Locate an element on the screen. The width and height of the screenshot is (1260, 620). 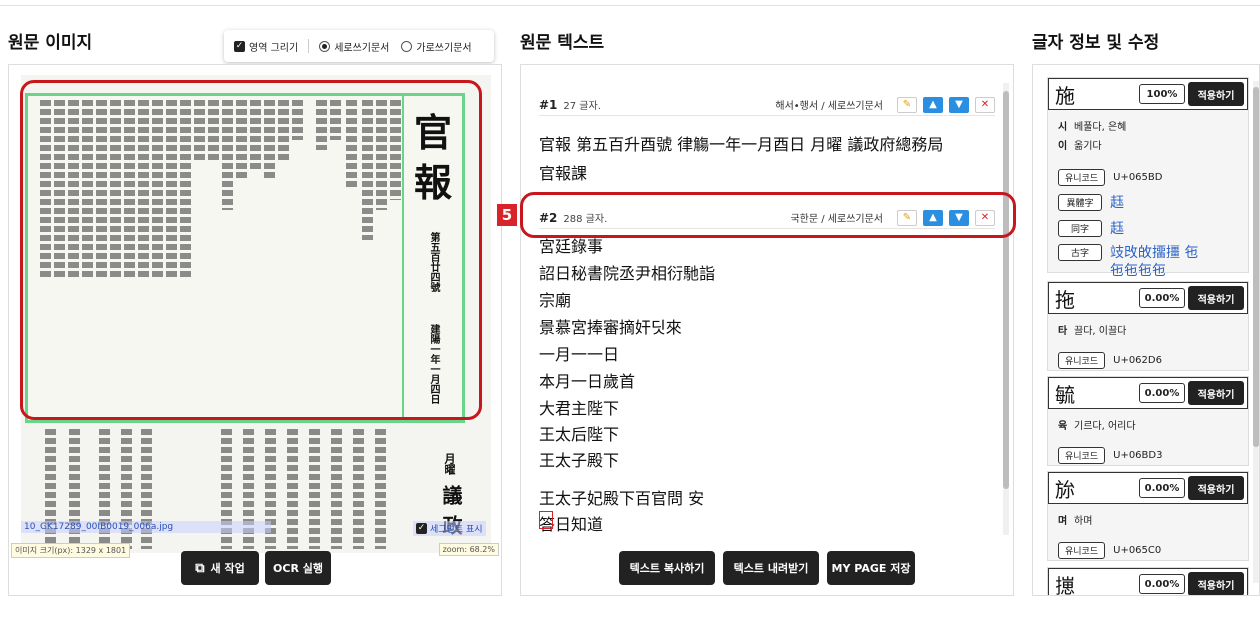
char-card-header: 拖 0.00% 적용하기 is located at coordinates (1148, 298).